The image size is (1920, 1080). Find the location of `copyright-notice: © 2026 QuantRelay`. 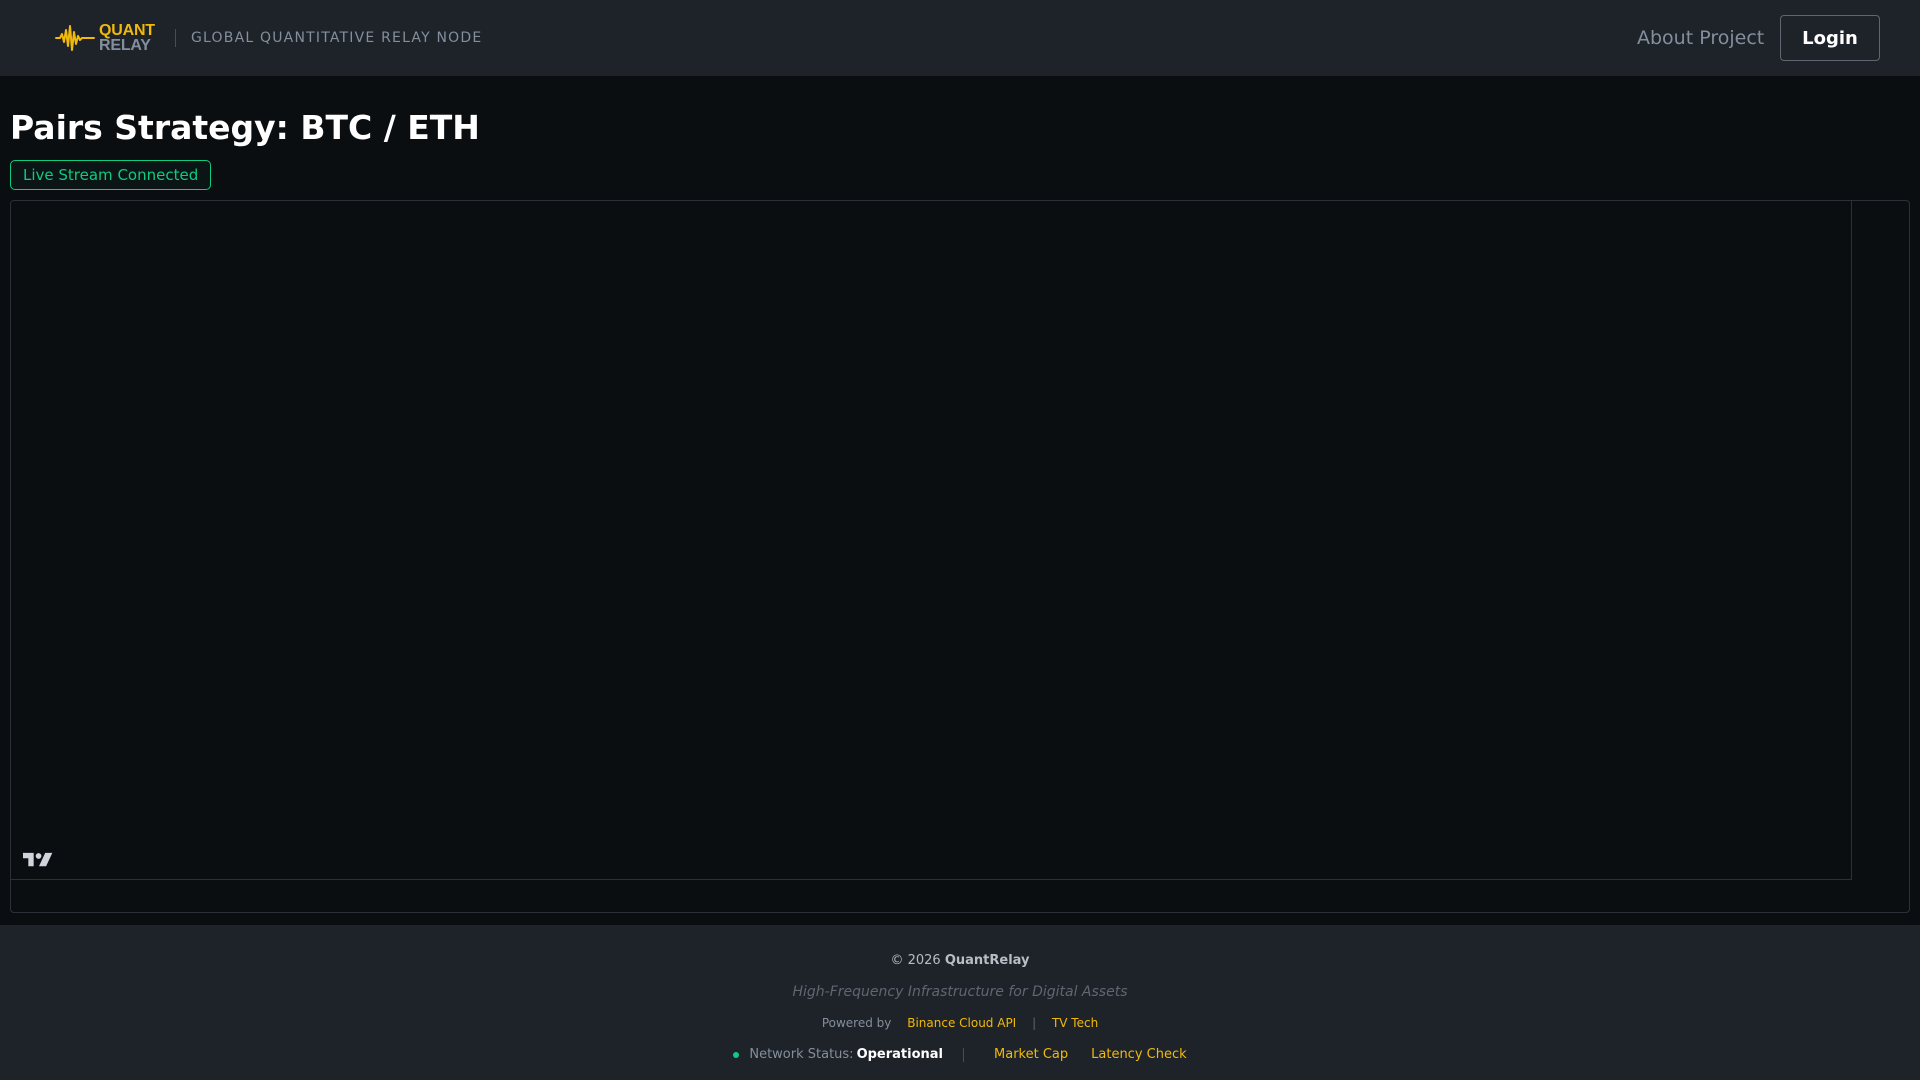

copyright-notice: © 2026 QuantRelay is located at coordinates (960, 961).